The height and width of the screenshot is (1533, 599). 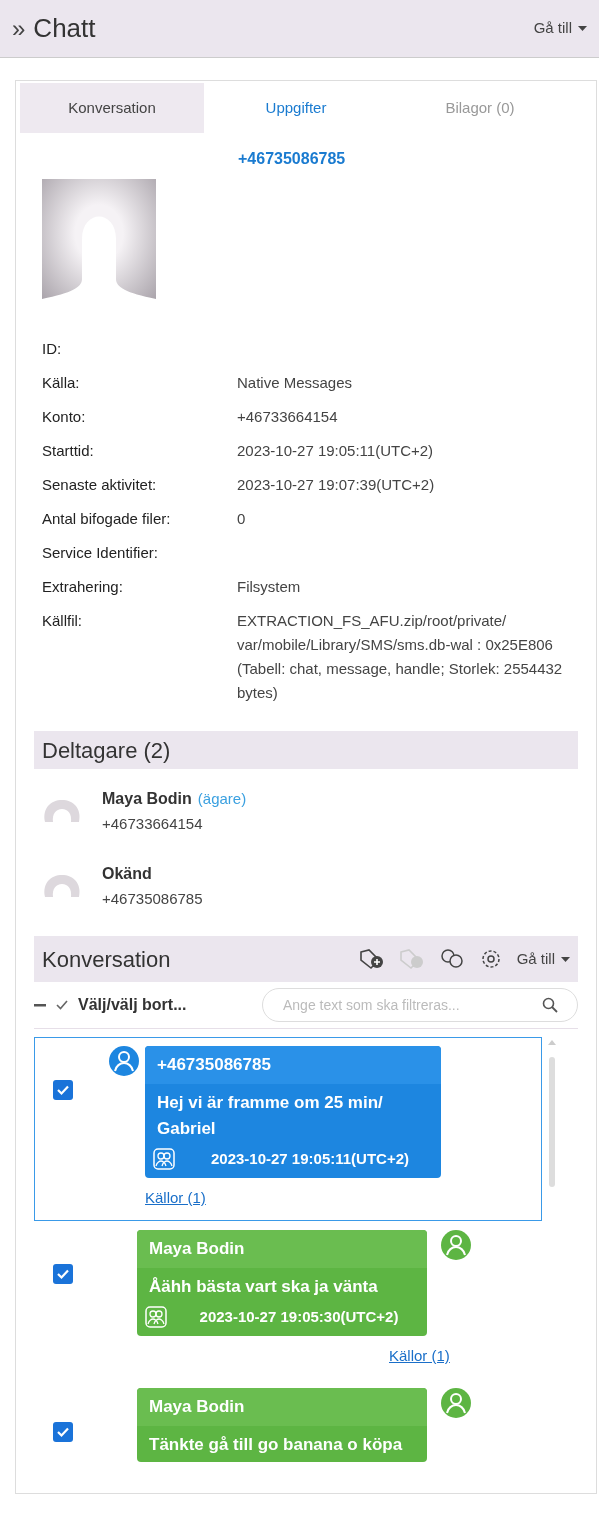 What do you see at coordinates (309, 1158) in the screenshot?
I see `message-time: 2023-10-27 19:05:11(UTC+2)` at bounding box center [309, 1158].